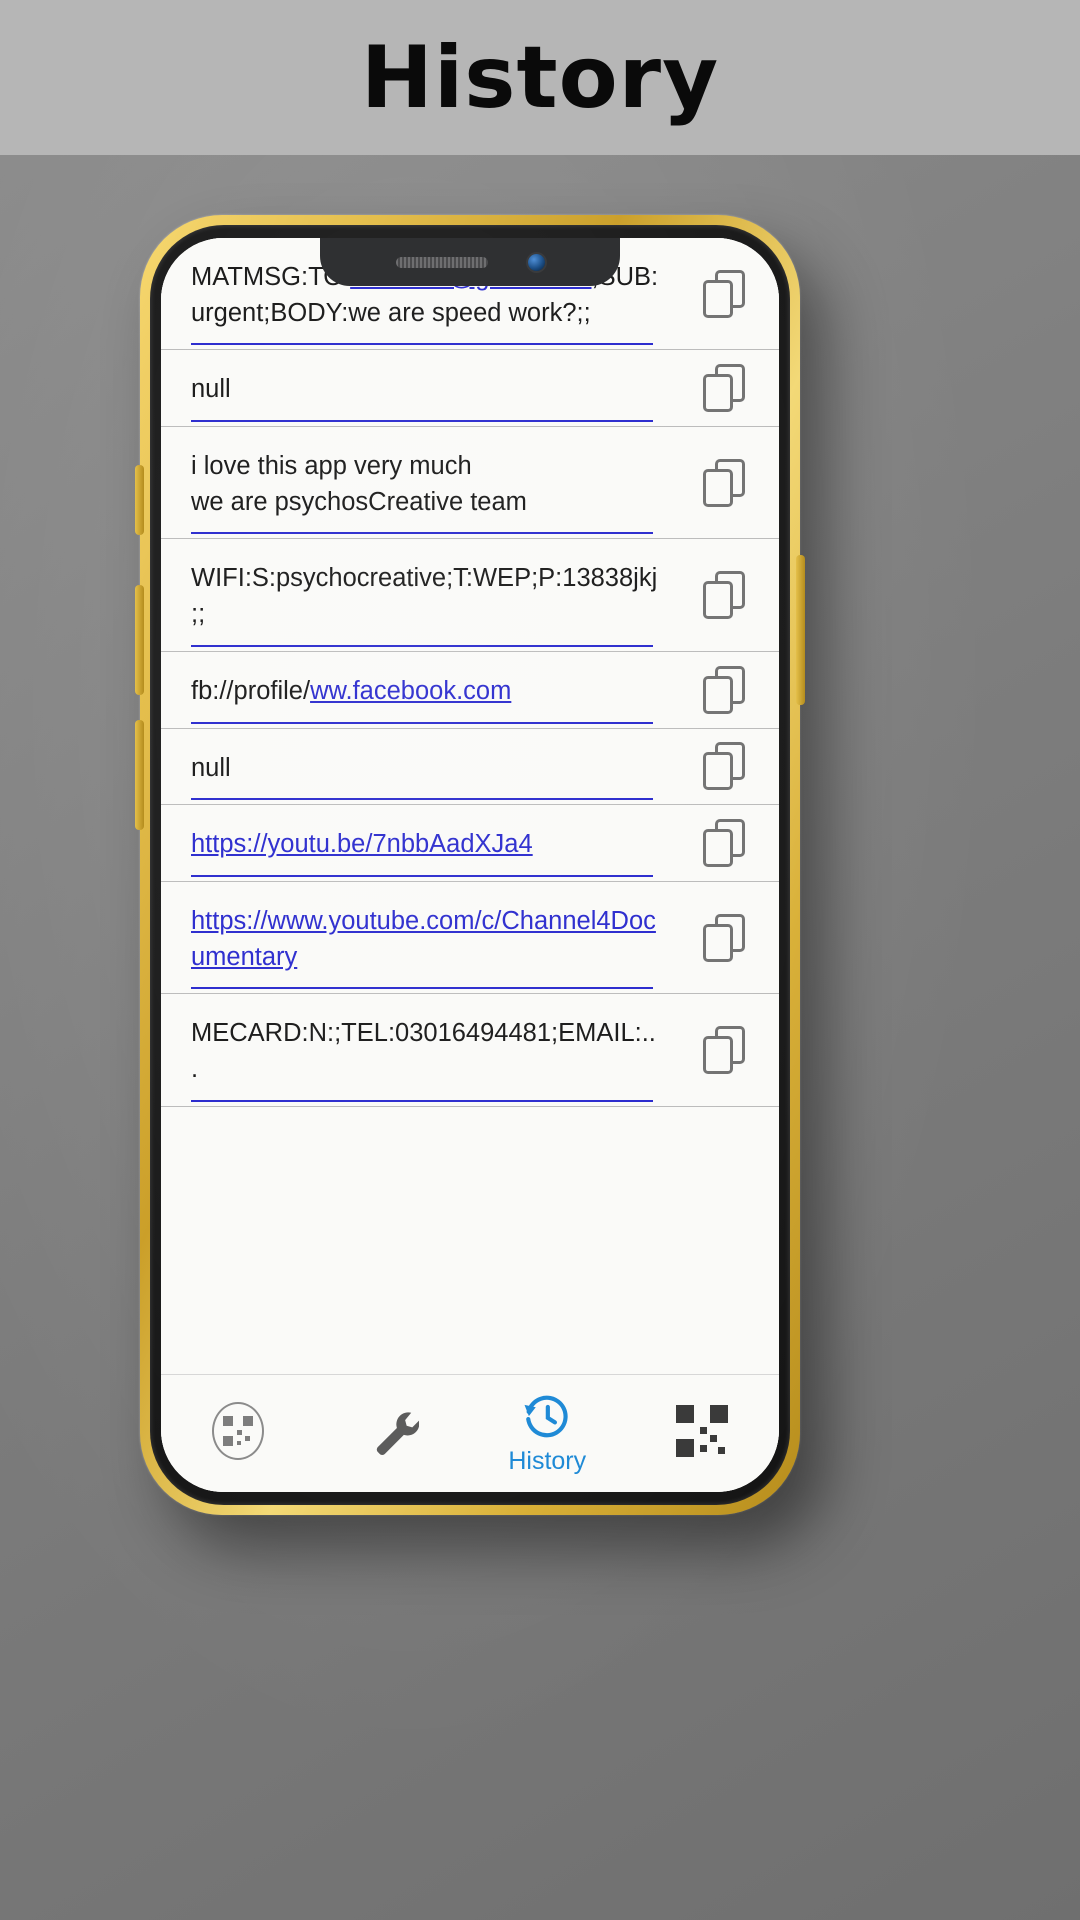 Image resolution: width=1080 pixels, height=1920 pixels. I want to click on history-row-text: fb://profile/ww.facebook.com, so click(425, 698).